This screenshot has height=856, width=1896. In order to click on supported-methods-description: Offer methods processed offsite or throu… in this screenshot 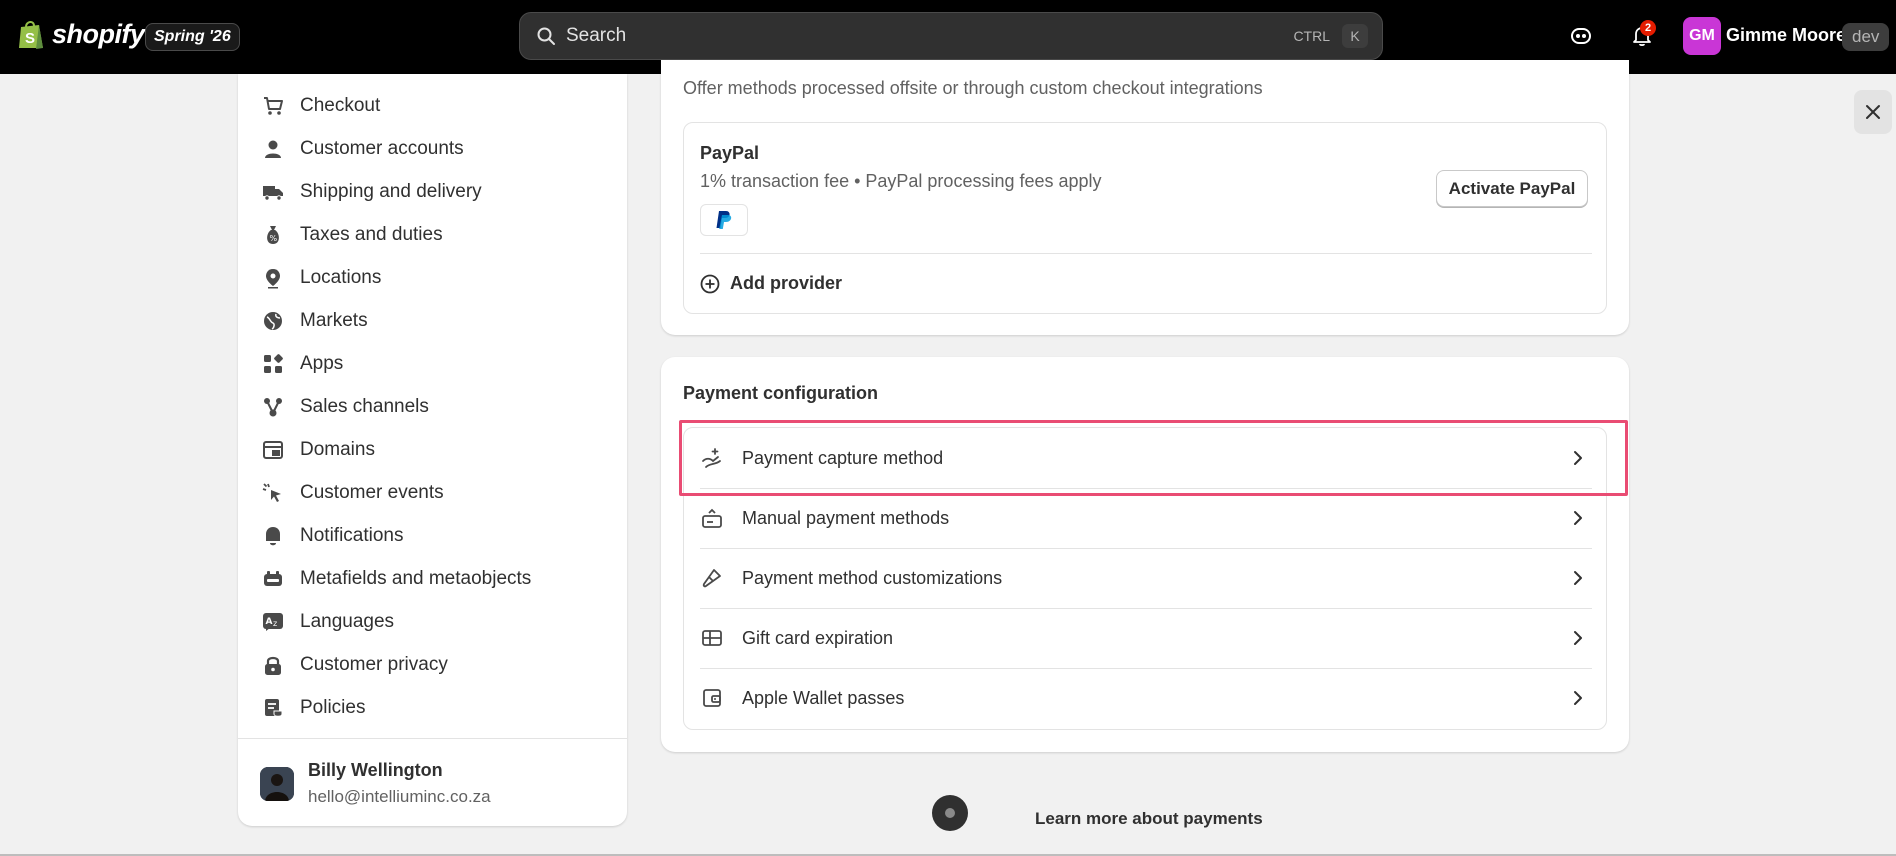, I will do `click(973, 88)`.